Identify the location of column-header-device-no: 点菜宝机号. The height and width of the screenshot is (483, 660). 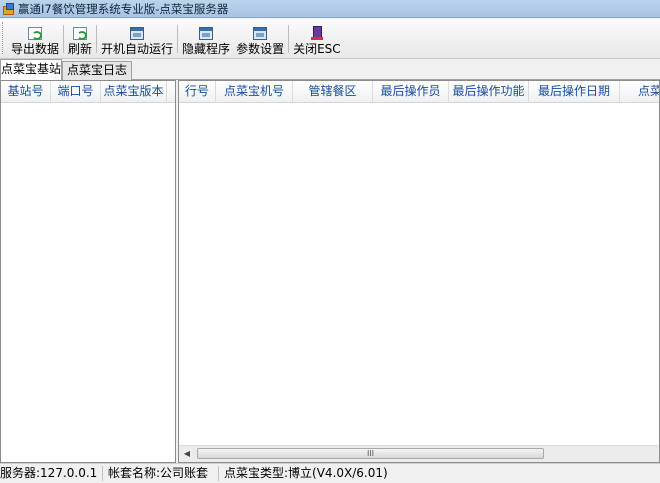
(254, 91).